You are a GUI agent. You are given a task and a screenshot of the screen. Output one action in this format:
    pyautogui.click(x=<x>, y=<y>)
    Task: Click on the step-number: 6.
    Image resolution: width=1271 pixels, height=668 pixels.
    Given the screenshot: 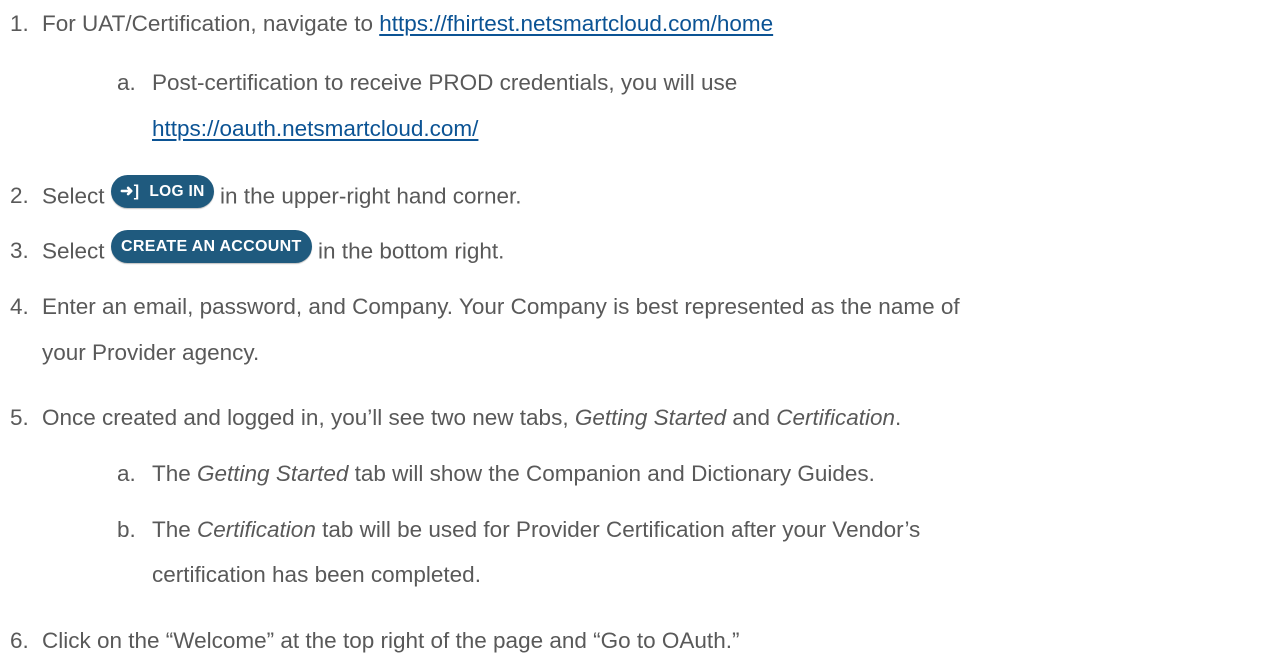 What is the action you would take?
    pyautogui.click(x=19, y=640)
    